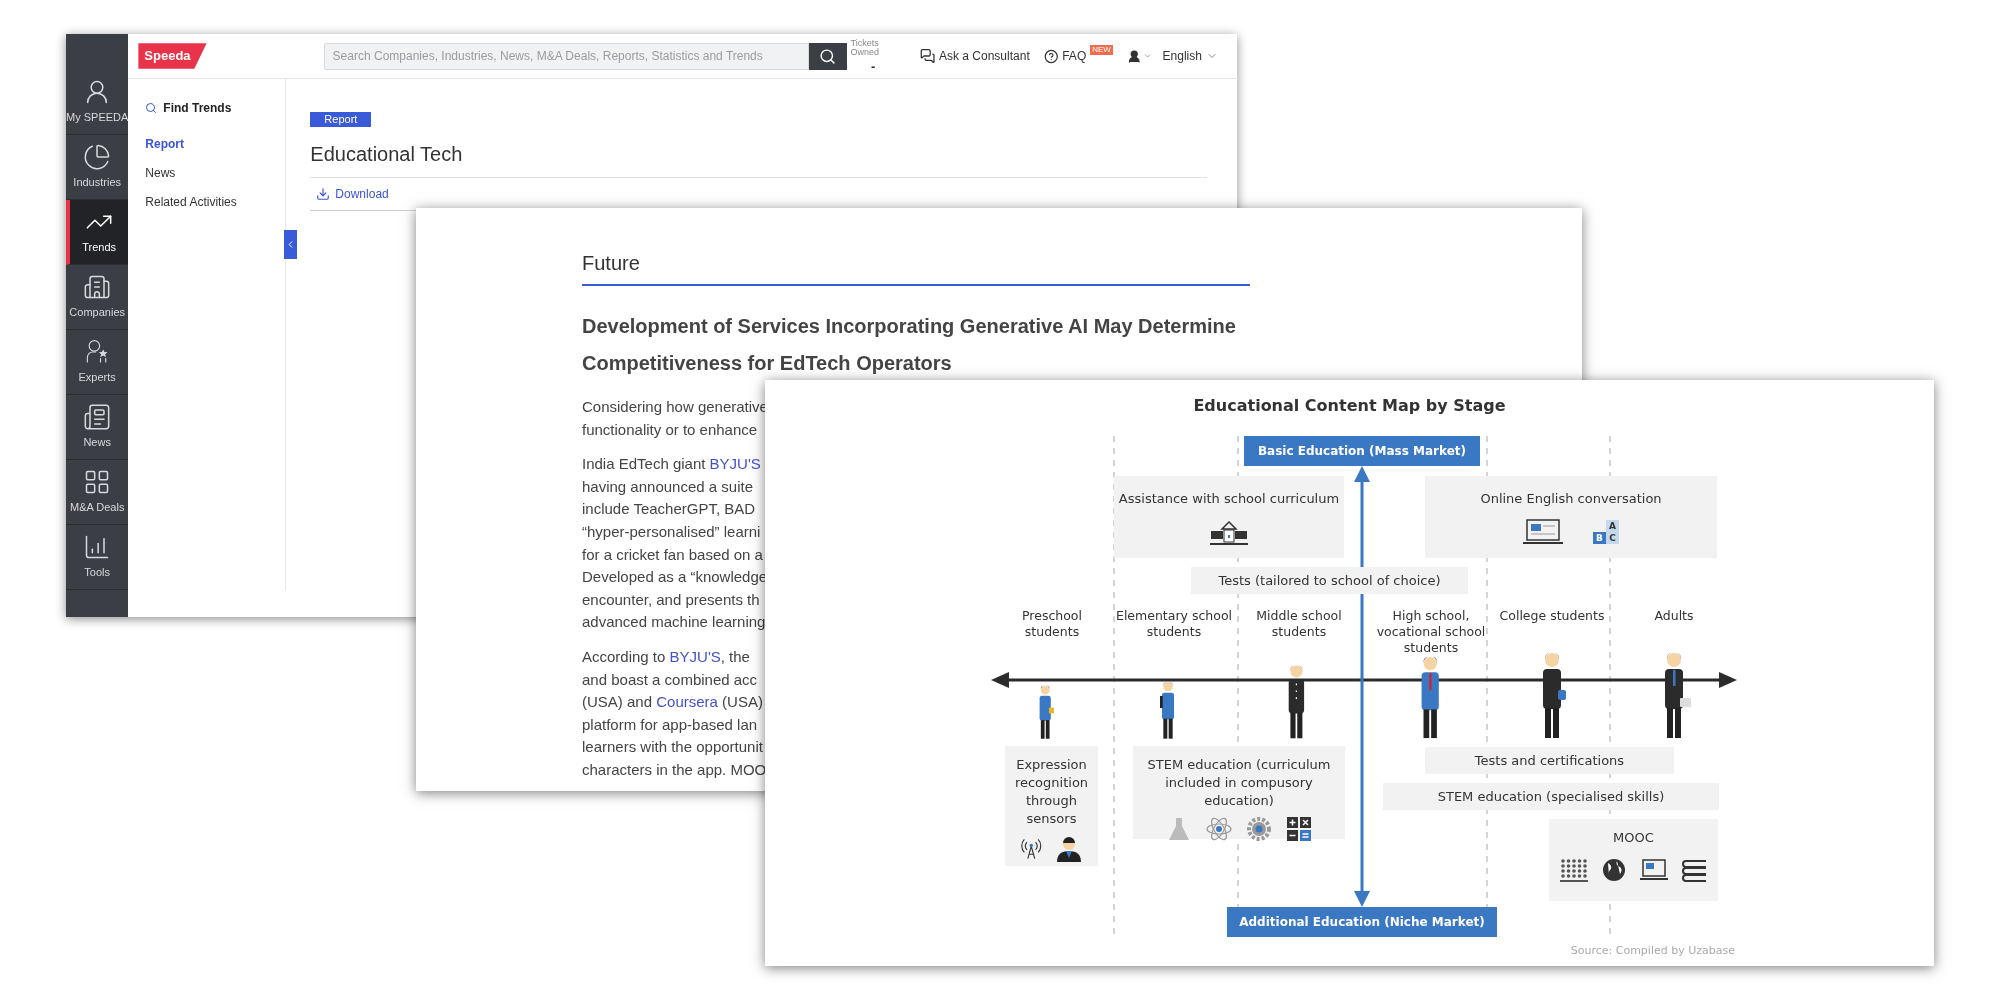 The height and width of the screenshot is (1000, 2000). Describe the element at coordinates (1431, 632) in the screenshot. I see `stage-label: High school, vocational school students` at that location.